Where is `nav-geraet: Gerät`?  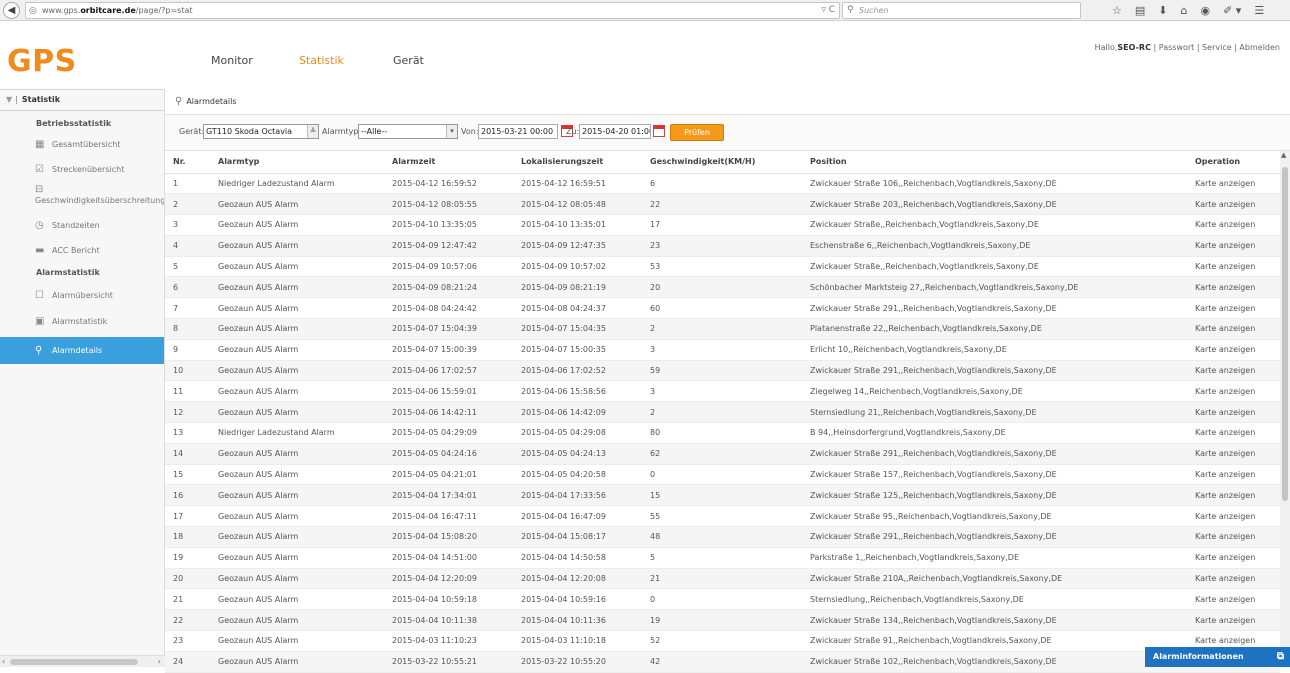 nav-geraet: Gerät is located at coordinates (408, 61).